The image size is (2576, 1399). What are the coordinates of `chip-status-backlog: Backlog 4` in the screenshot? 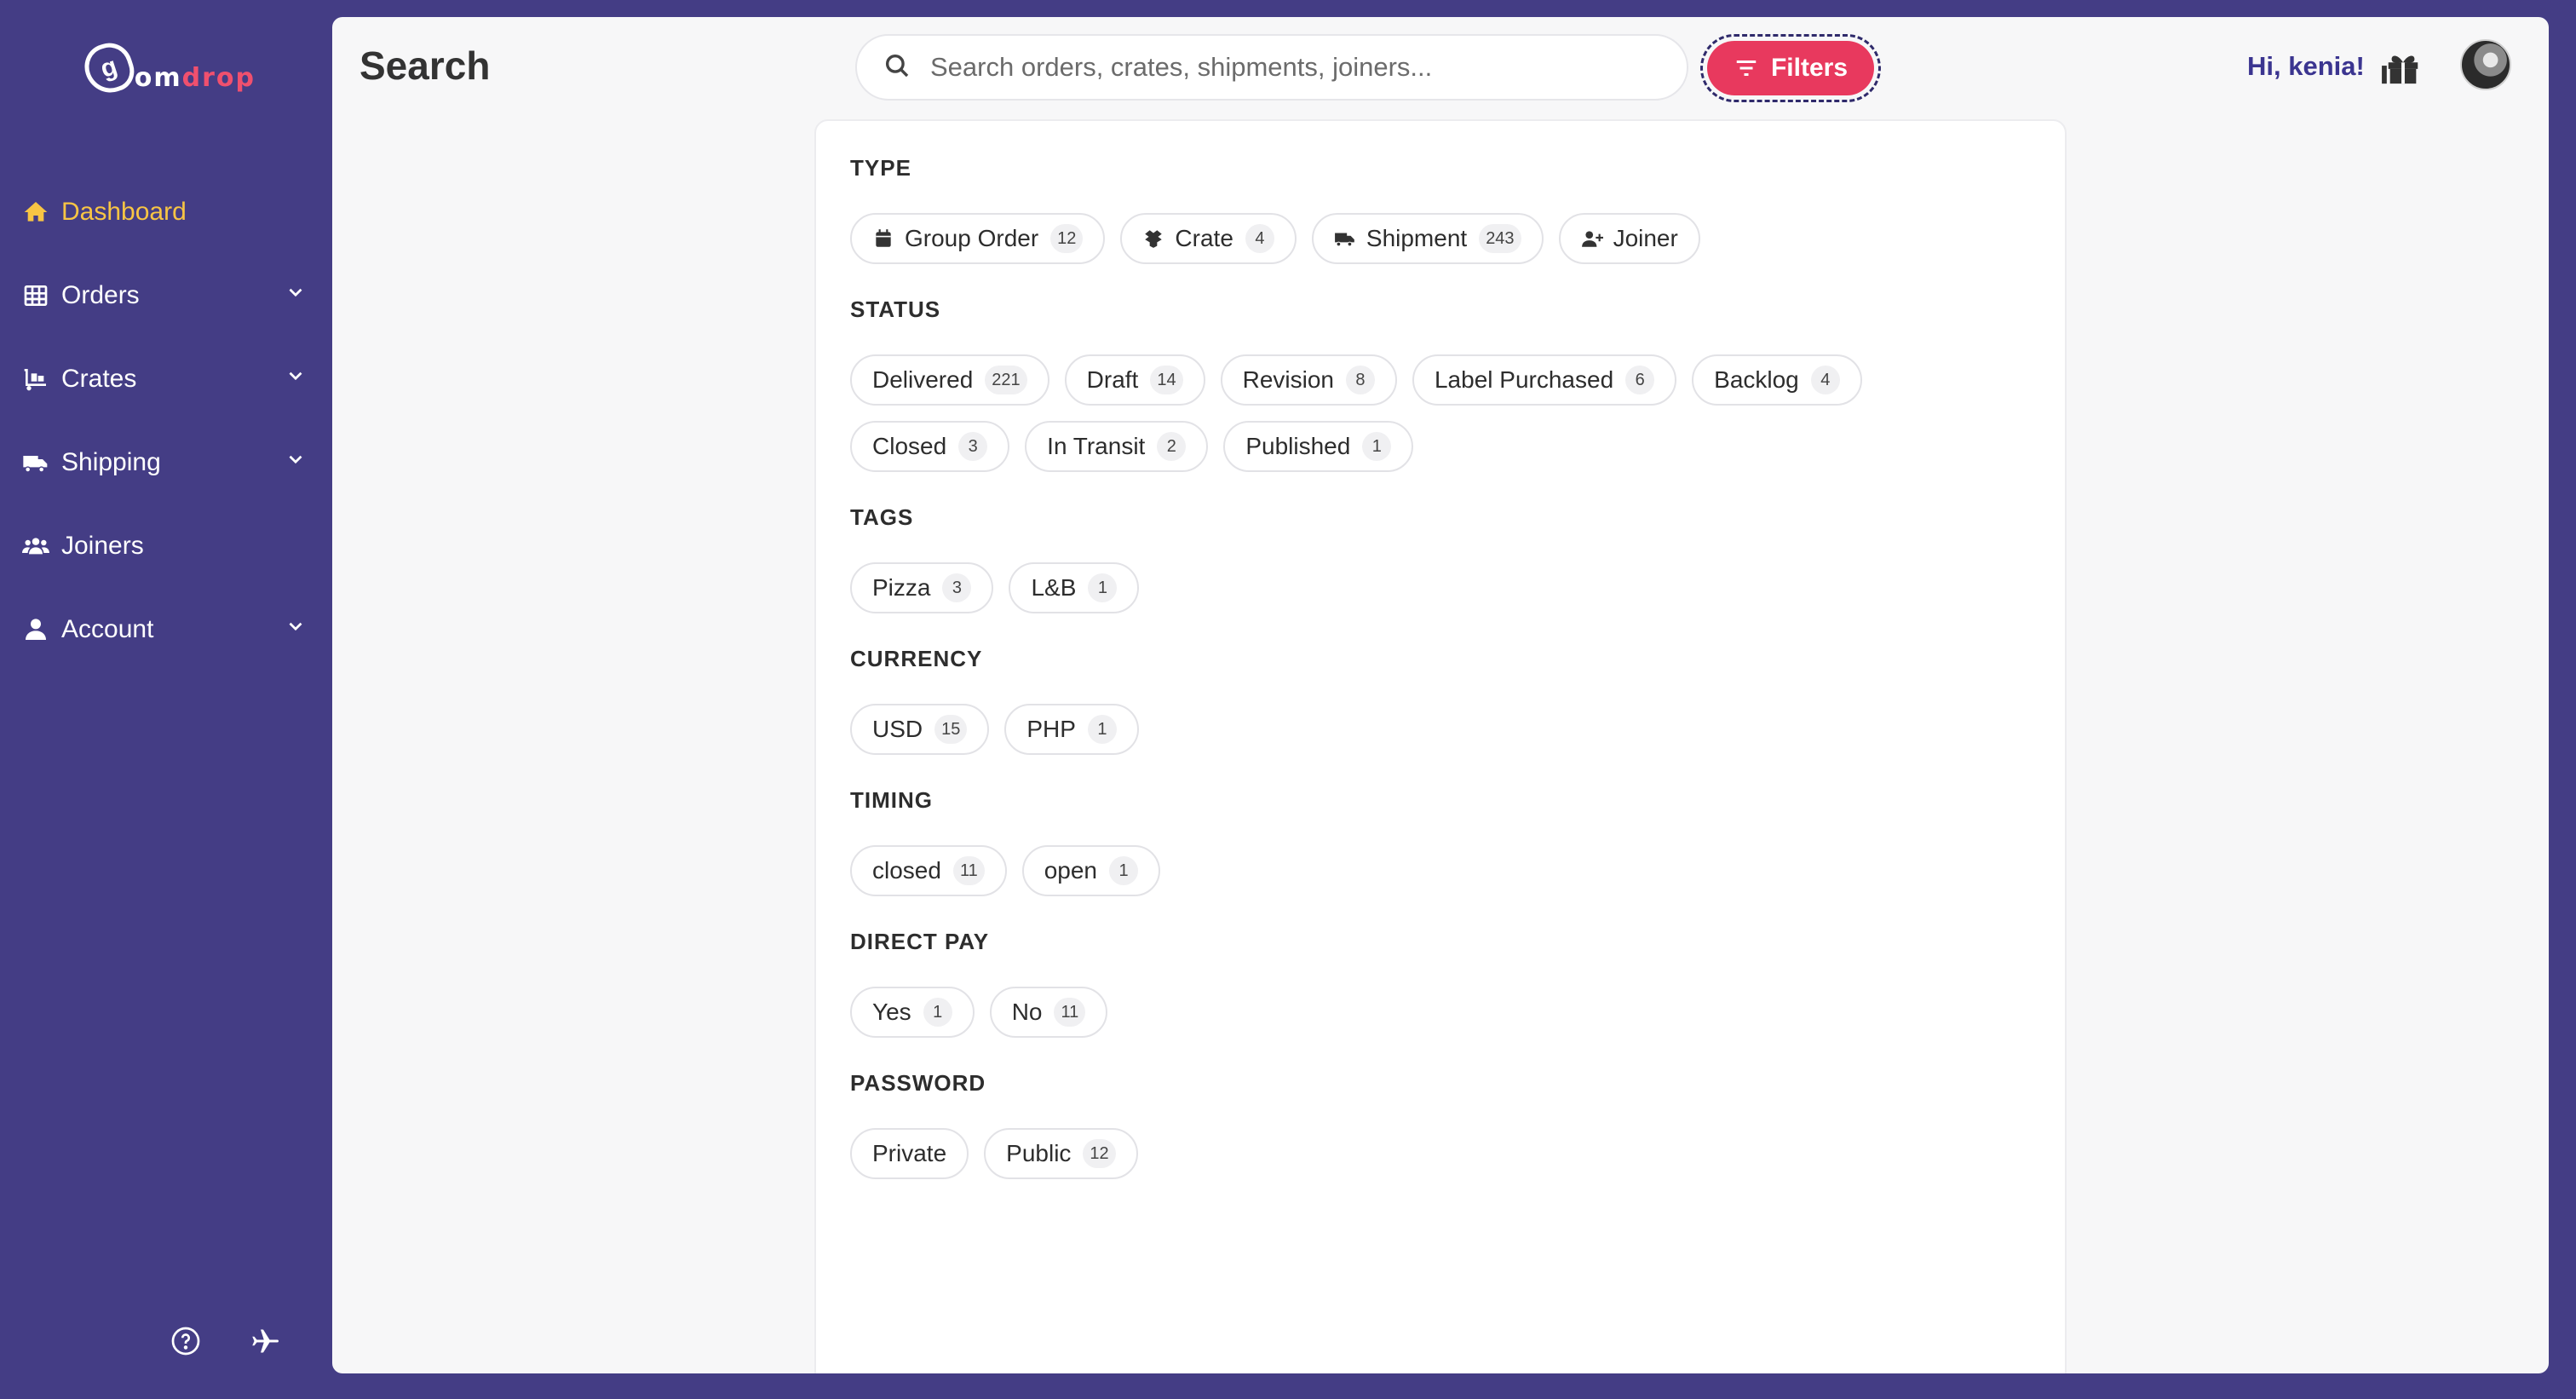 It's located at (1777, 380).